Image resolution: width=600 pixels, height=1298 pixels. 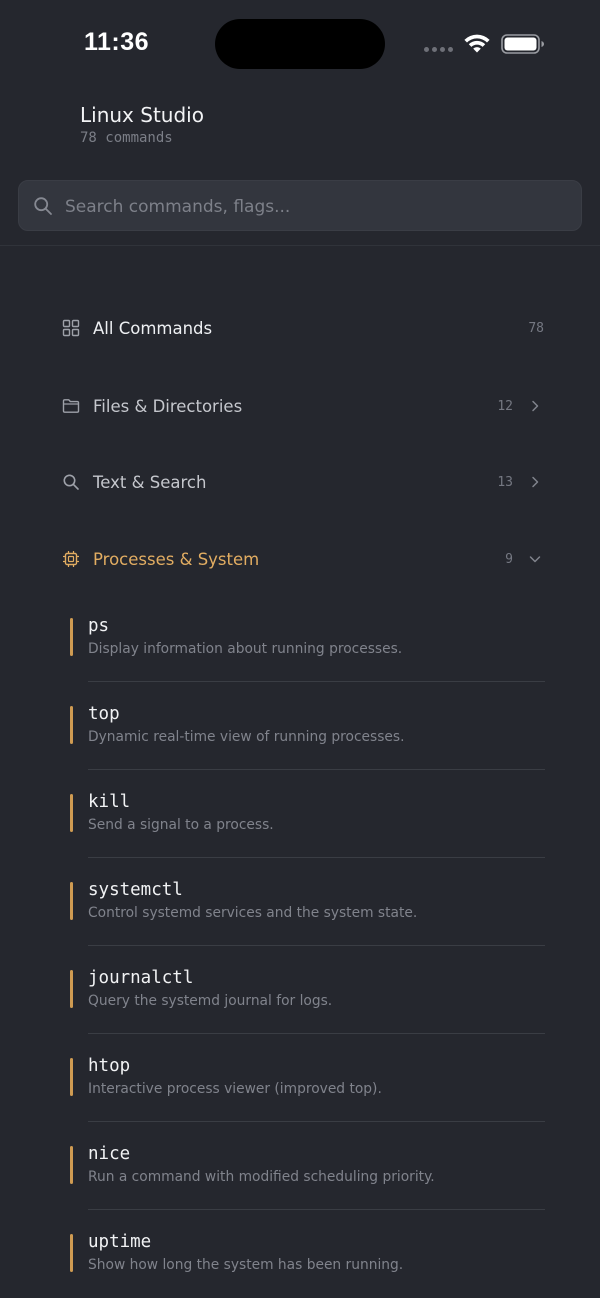 I want to click on app-title: Linux Studio, so click(x=142, y=115).